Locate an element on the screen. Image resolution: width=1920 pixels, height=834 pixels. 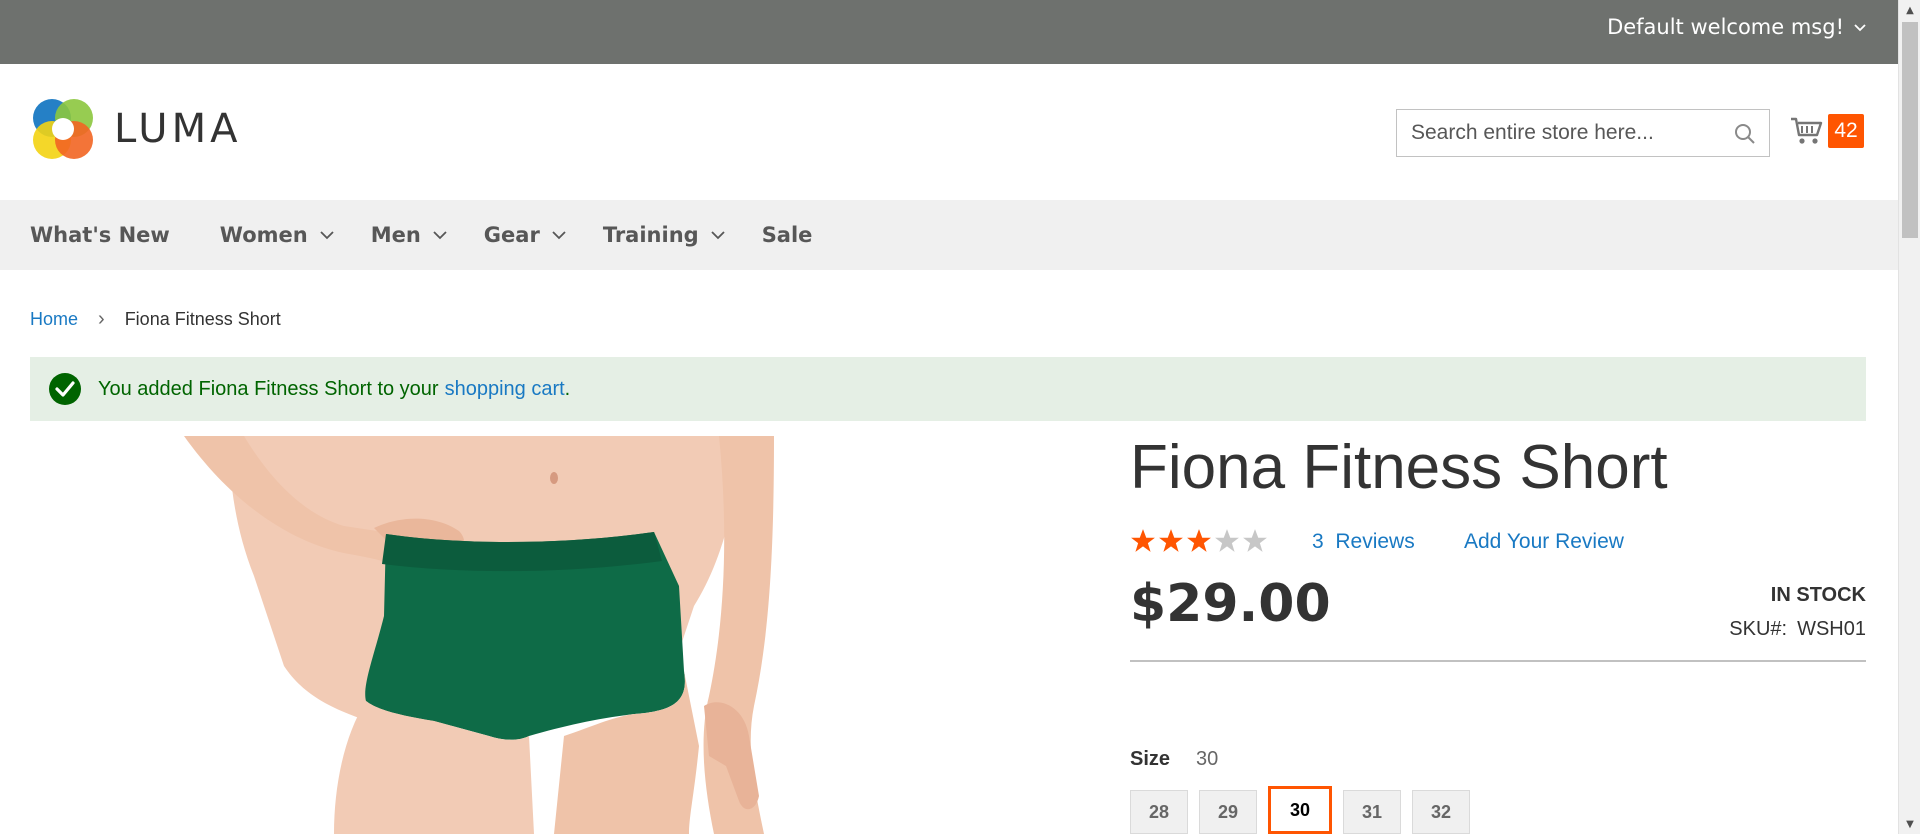
size-swatch-31: 31 is located at coordinates (1372, 812).